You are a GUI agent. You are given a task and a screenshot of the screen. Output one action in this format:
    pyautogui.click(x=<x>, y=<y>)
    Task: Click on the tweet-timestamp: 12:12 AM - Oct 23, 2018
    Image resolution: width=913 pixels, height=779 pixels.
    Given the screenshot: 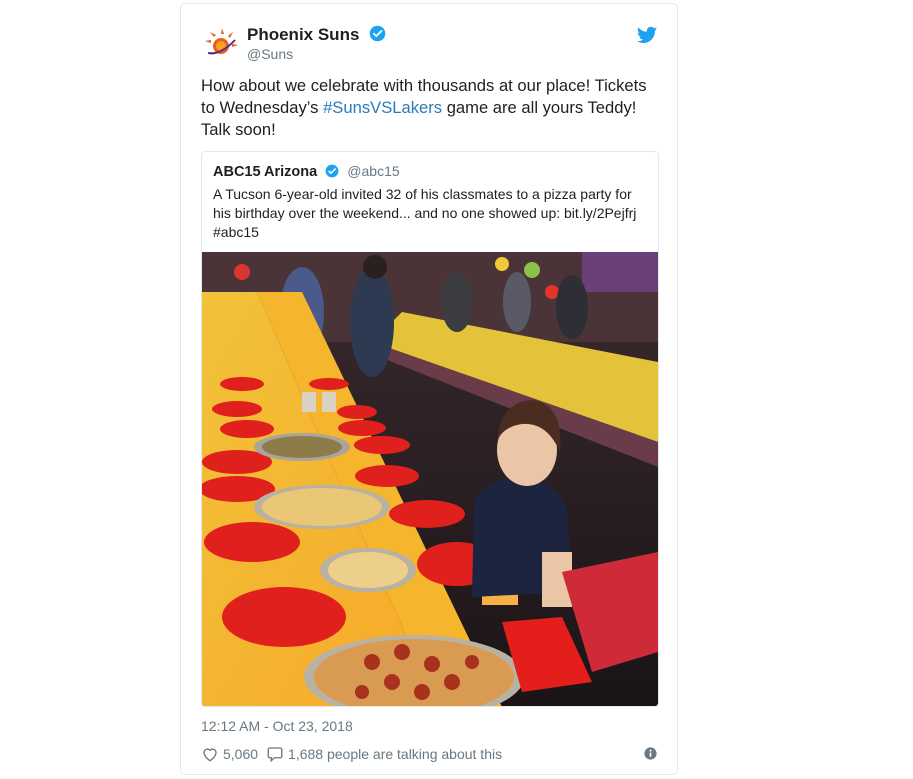 What is the action you would take?
    pyautogui.click(x=277, y=726)
    